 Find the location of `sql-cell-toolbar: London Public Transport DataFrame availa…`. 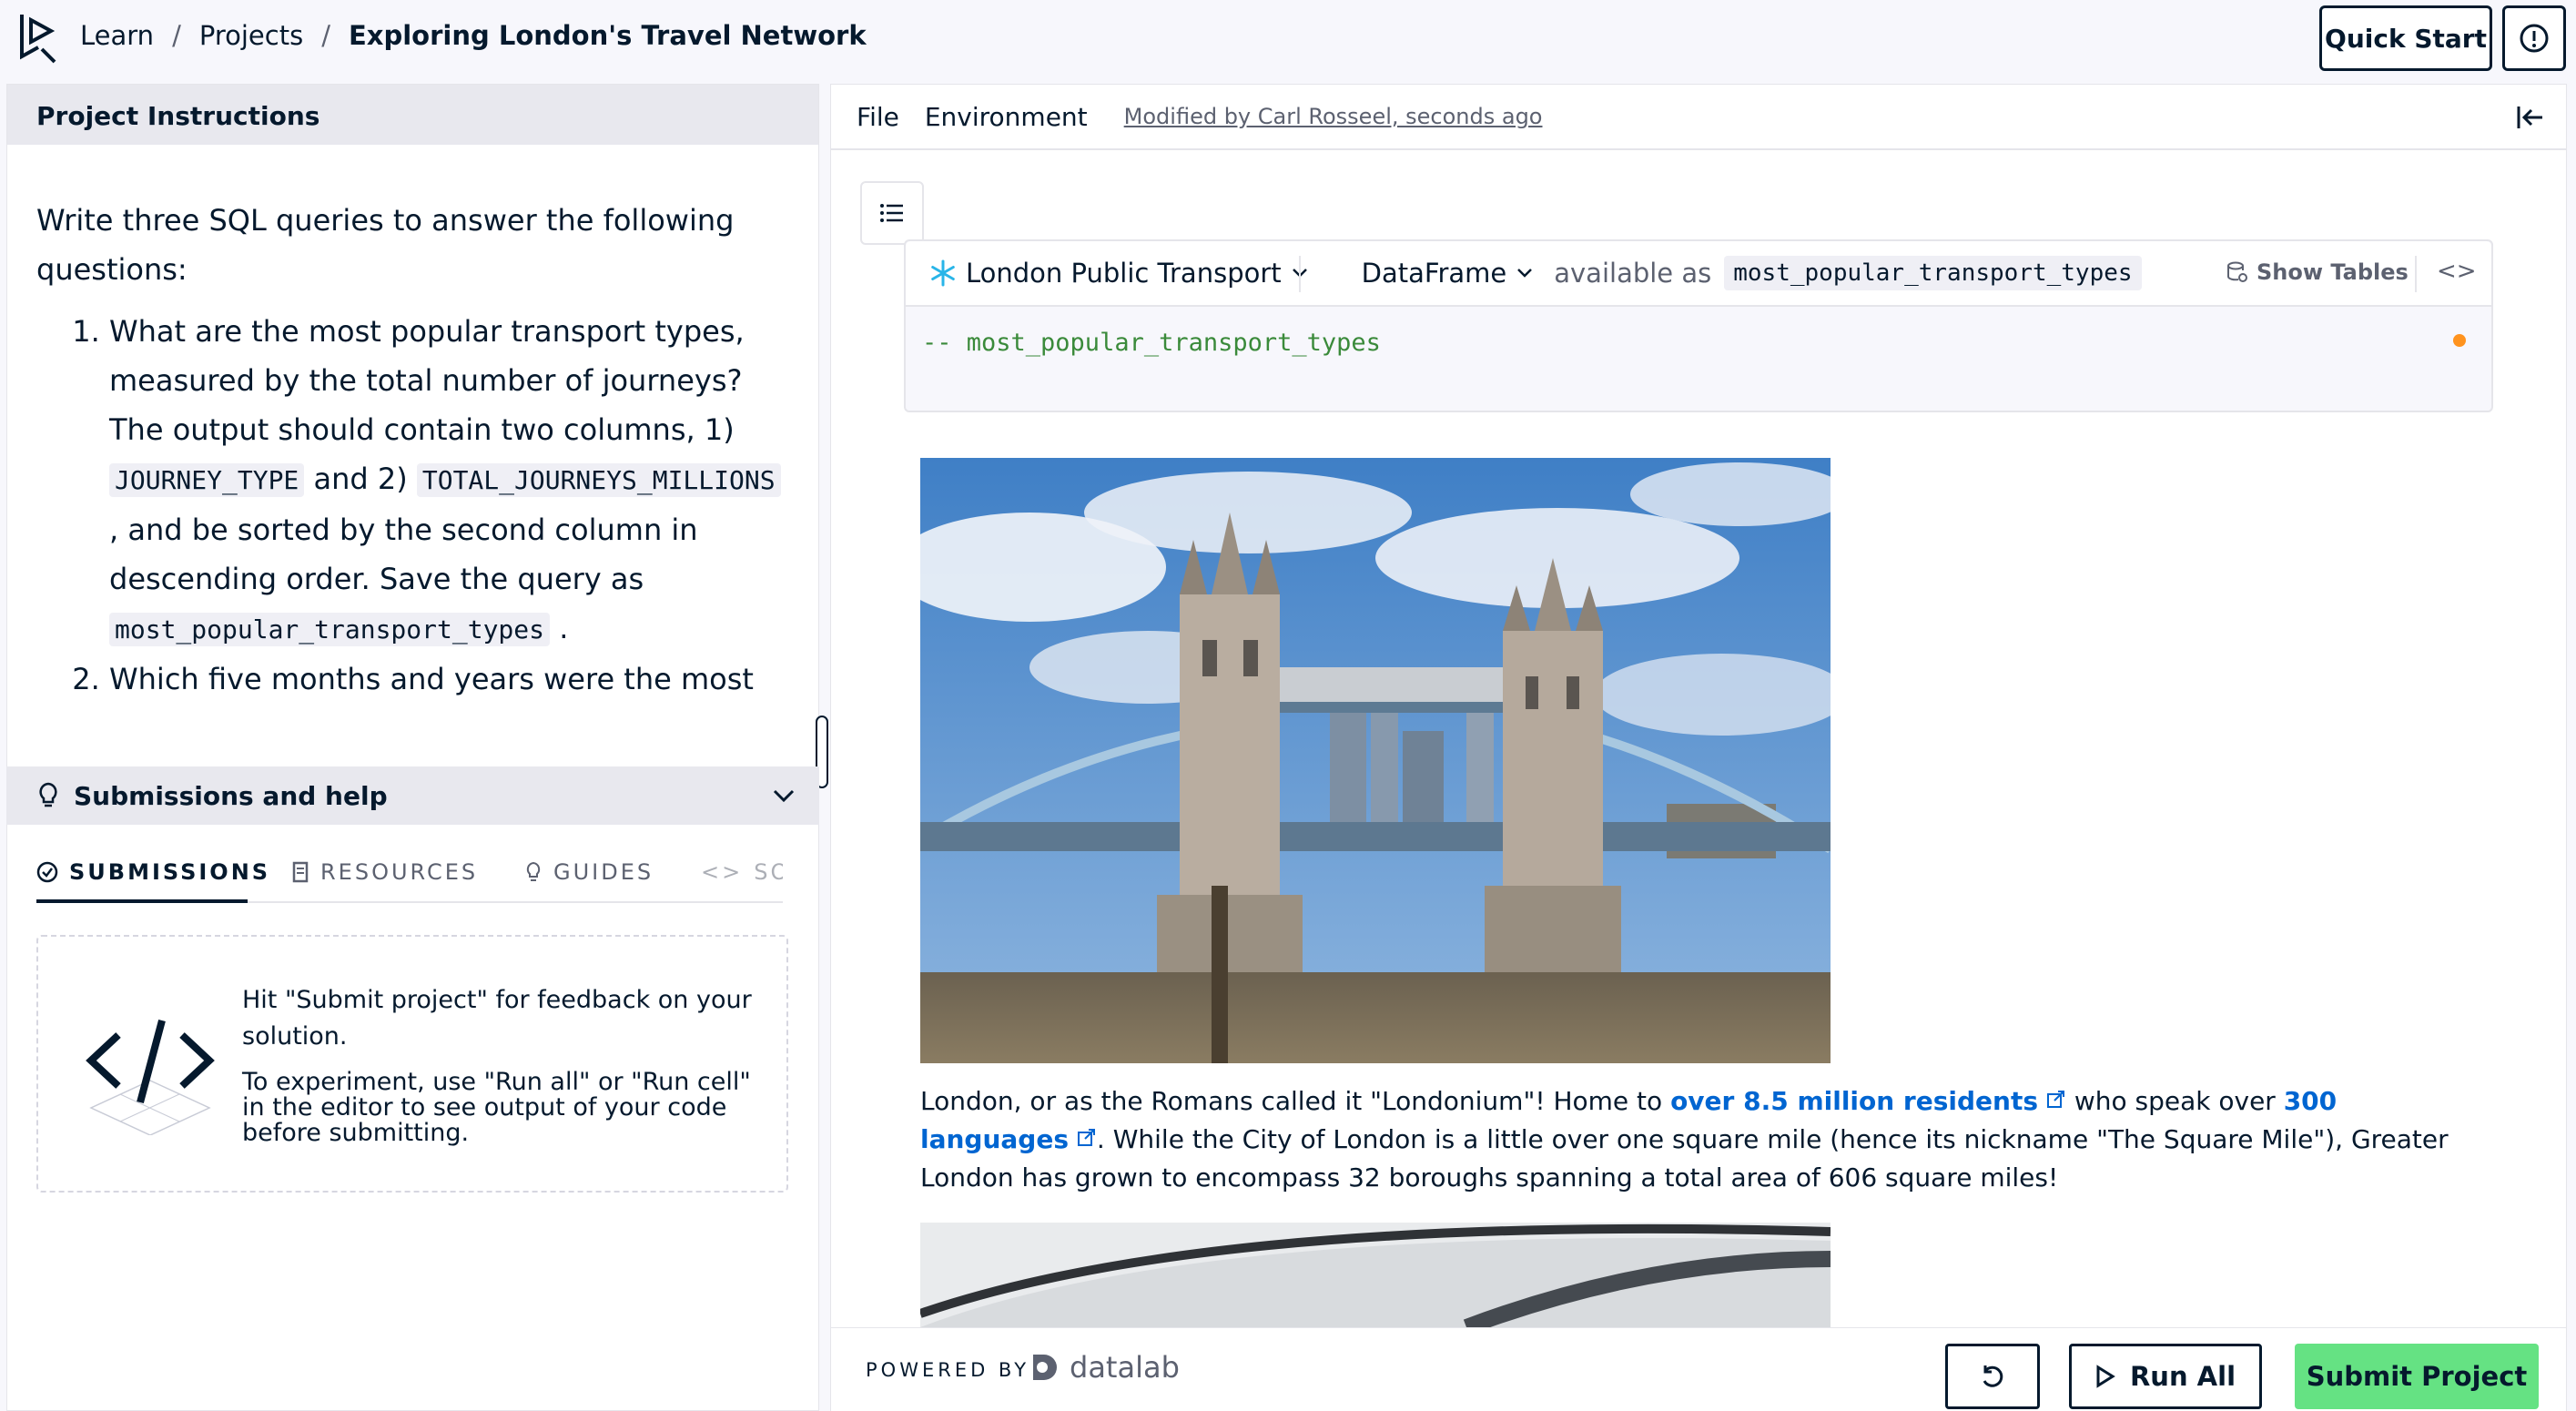

sql-cell-toolbar: London Public Transport DataFrame availa… is located at coordinates (1698, 274).